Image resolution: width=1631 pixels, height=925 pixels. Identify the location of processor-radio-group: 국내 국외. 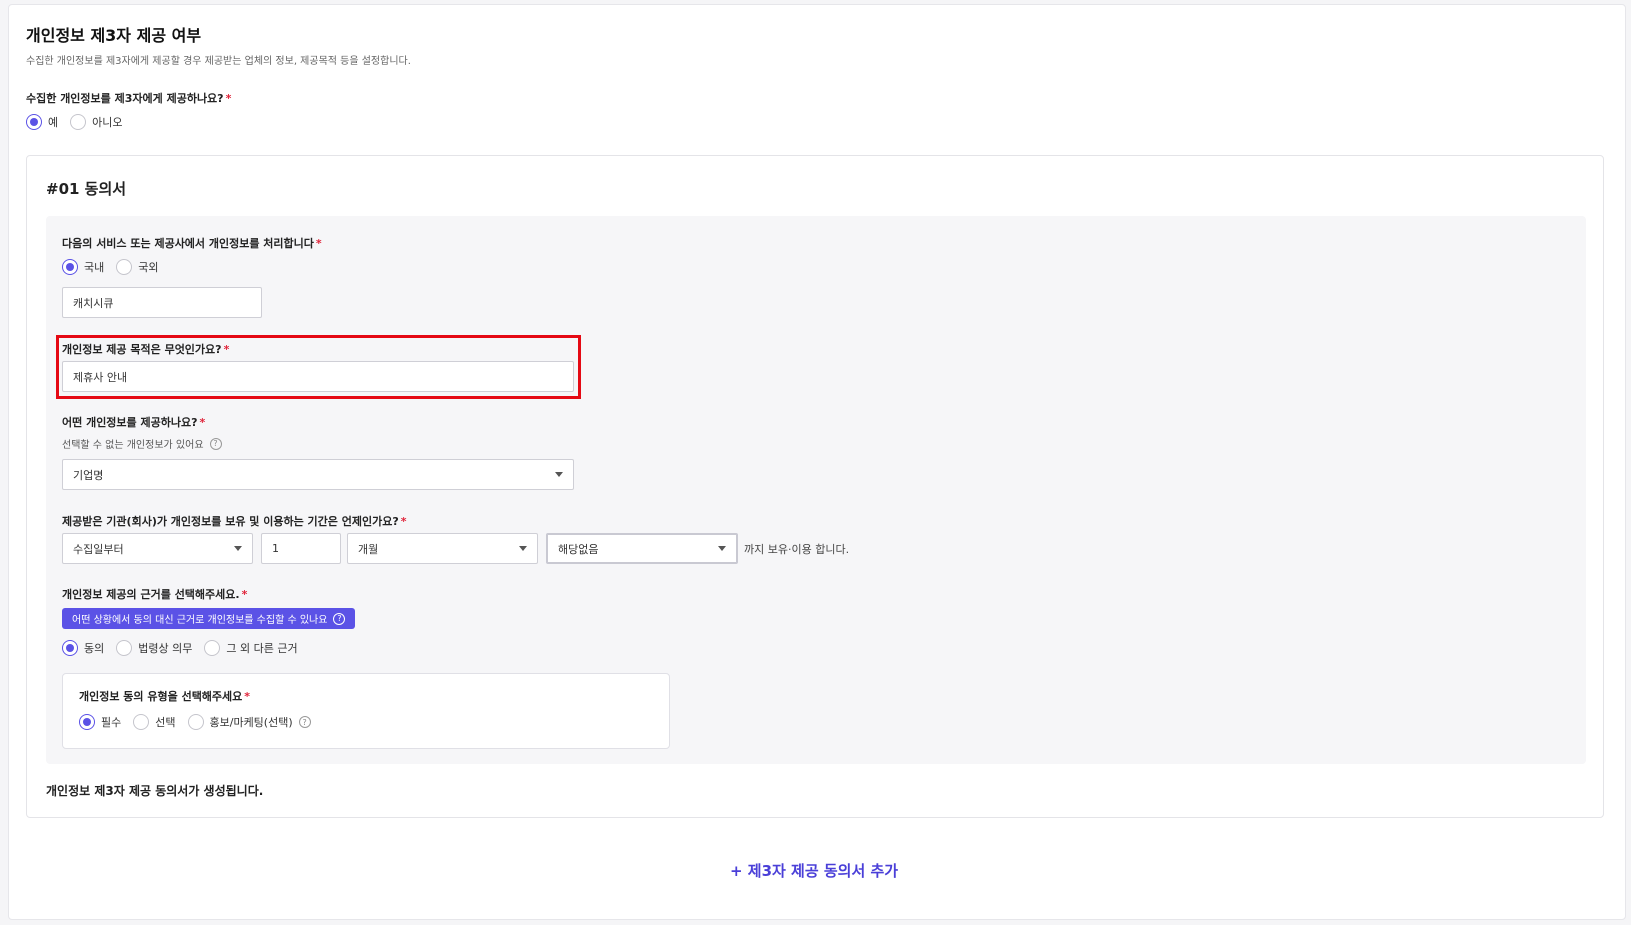
(116, 267).